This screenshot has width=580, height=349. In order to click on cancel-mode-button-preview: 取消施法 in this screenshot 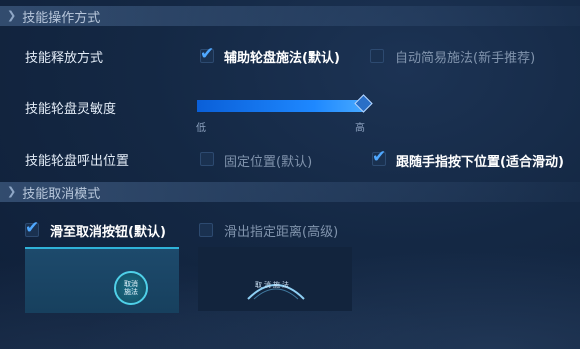, I will do `click(102, 280)`.